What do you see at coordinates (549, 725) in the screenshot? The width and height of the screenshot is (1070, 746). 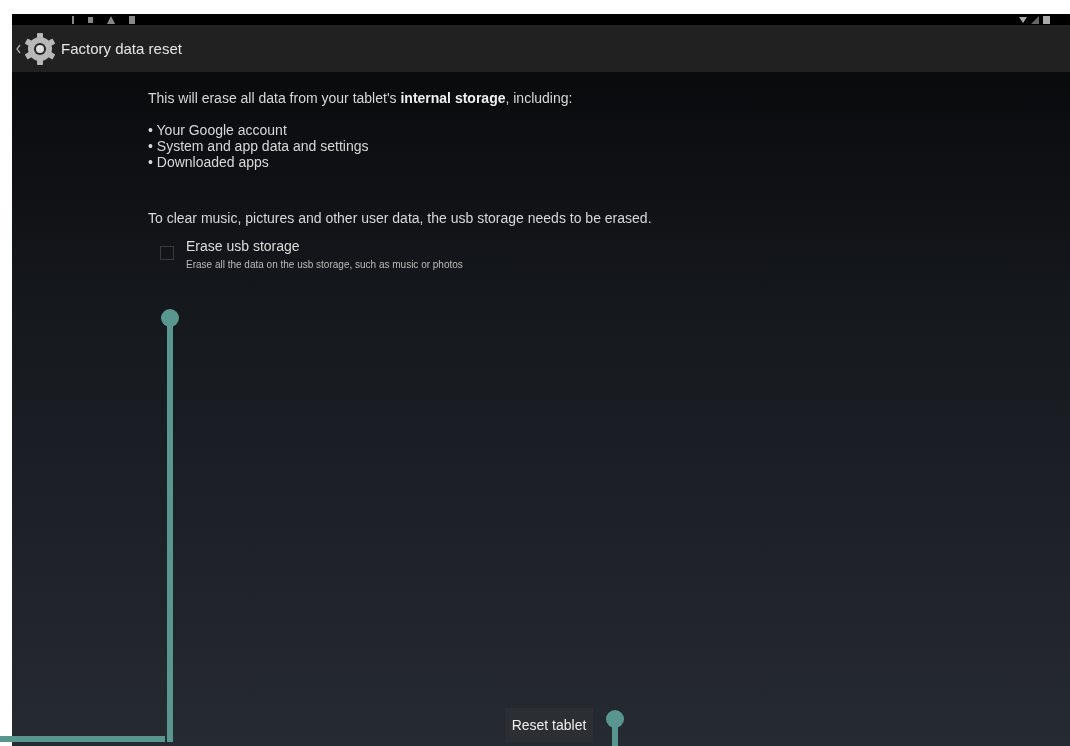 I see `reset-button: Reset tablet` at bounding box center [549, 725].